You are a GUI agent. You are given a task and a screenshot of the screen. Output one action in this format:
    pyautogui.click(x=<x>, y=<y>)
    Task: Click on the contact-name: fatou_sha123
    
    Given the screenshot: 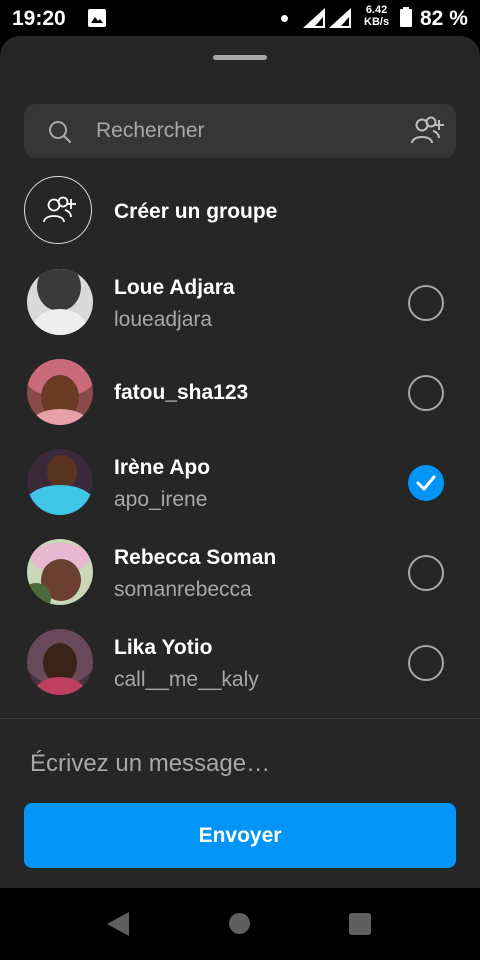 What is the action you would take?
    pyautogui.click(x=181, y=392)
    